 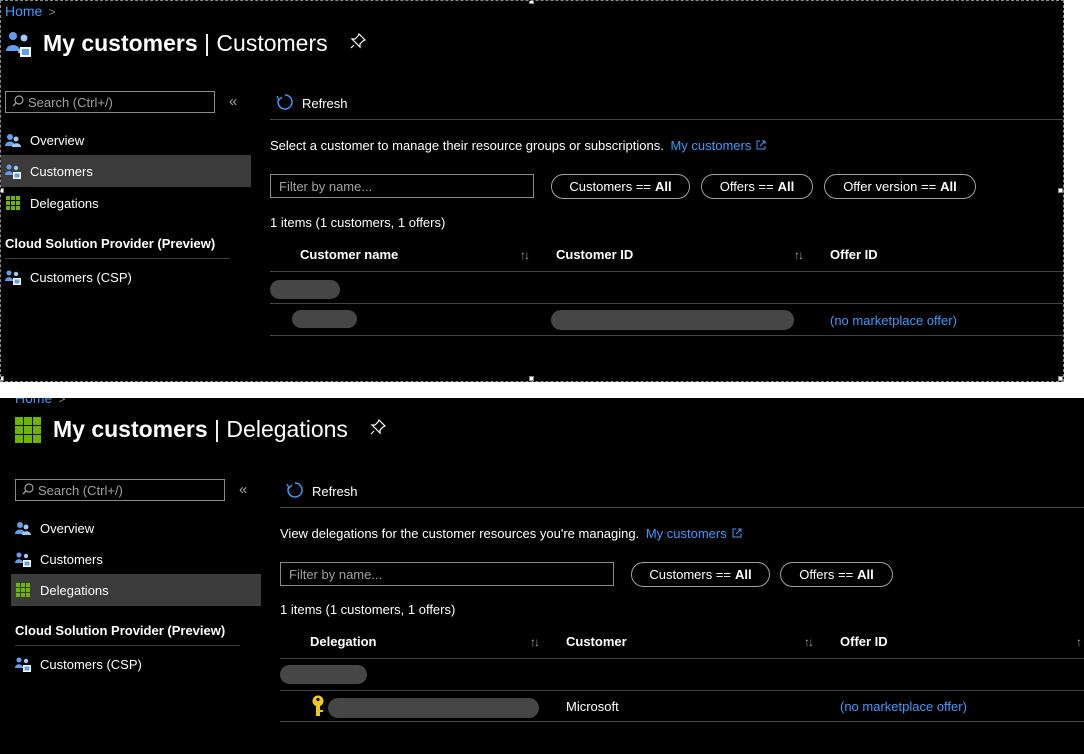 What do you see at coordinates (761, 145) in the screenshot?
I see `external-link-icon` at bounding box center [761, 145].